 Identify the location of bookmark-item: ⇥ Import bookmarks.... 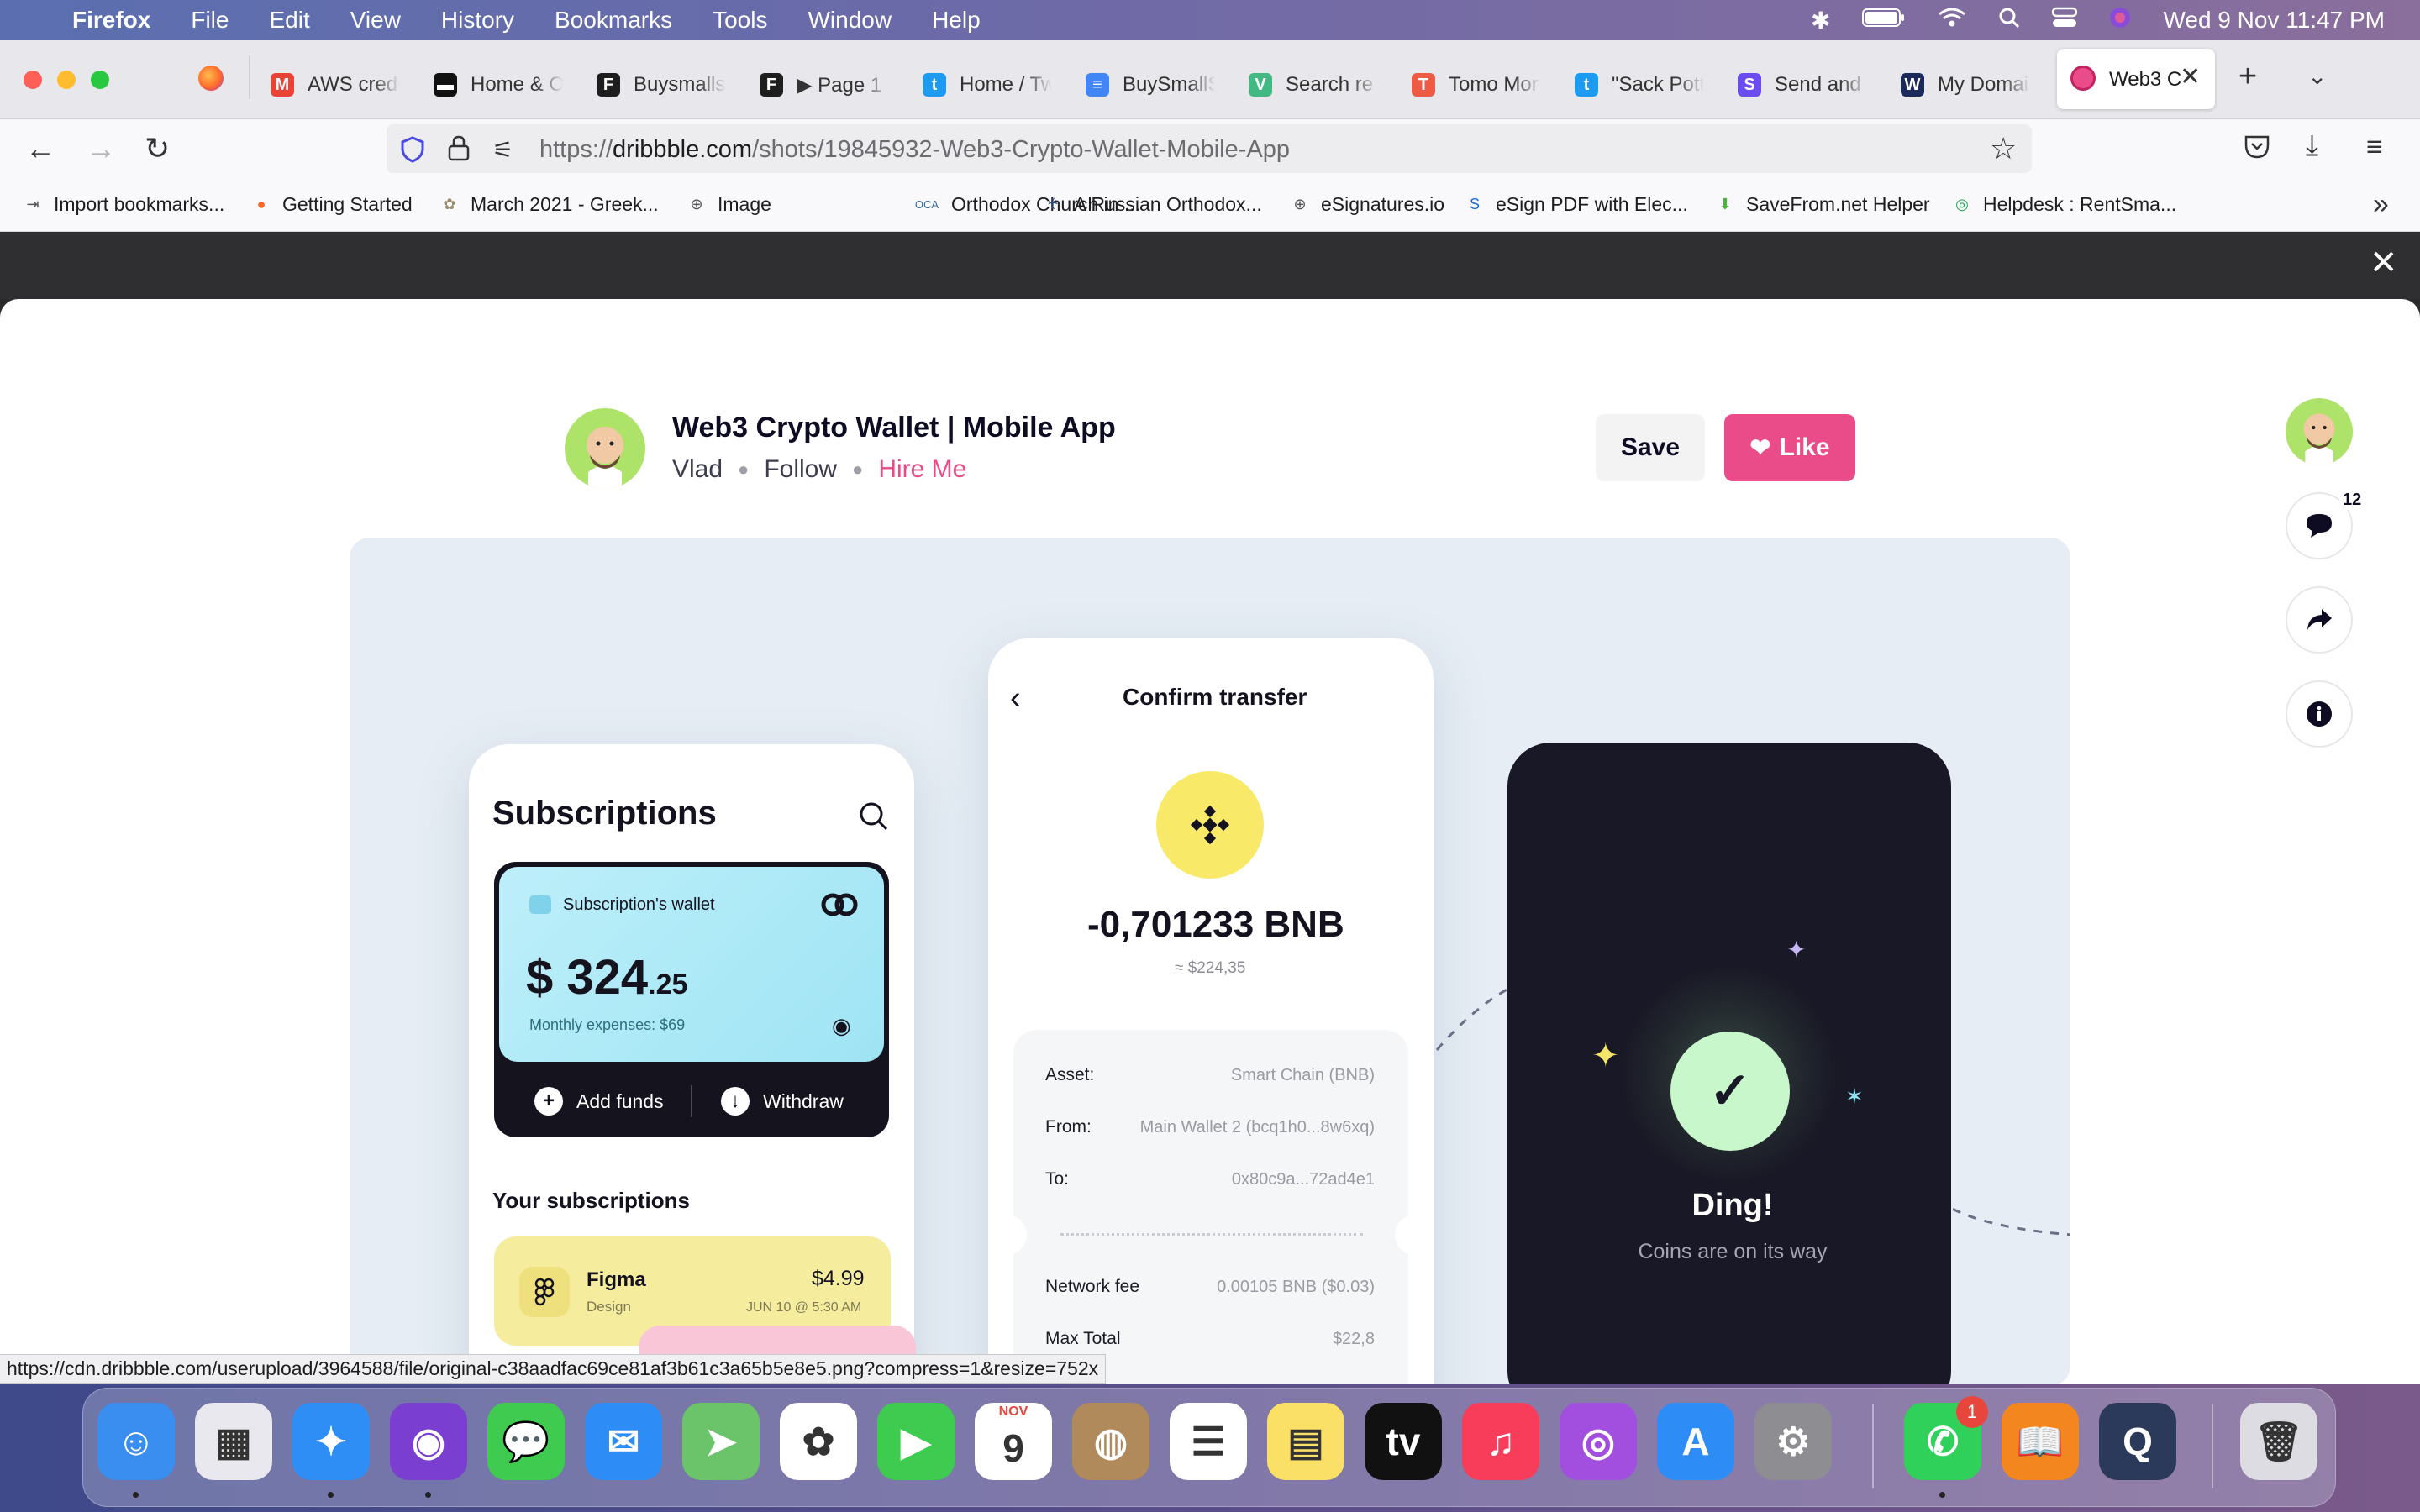
(123, 204).